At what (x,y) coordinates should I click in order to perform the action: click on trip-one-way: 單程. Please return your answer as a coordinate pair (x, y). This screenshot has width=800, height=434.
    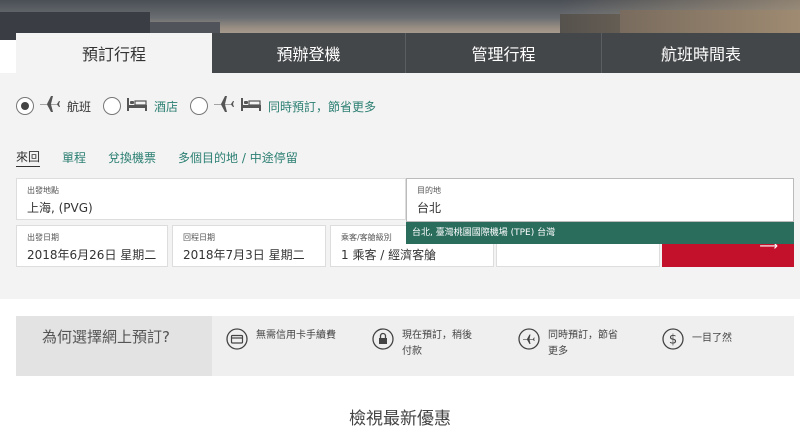
    Looking at the image, I should click on (74, 157).